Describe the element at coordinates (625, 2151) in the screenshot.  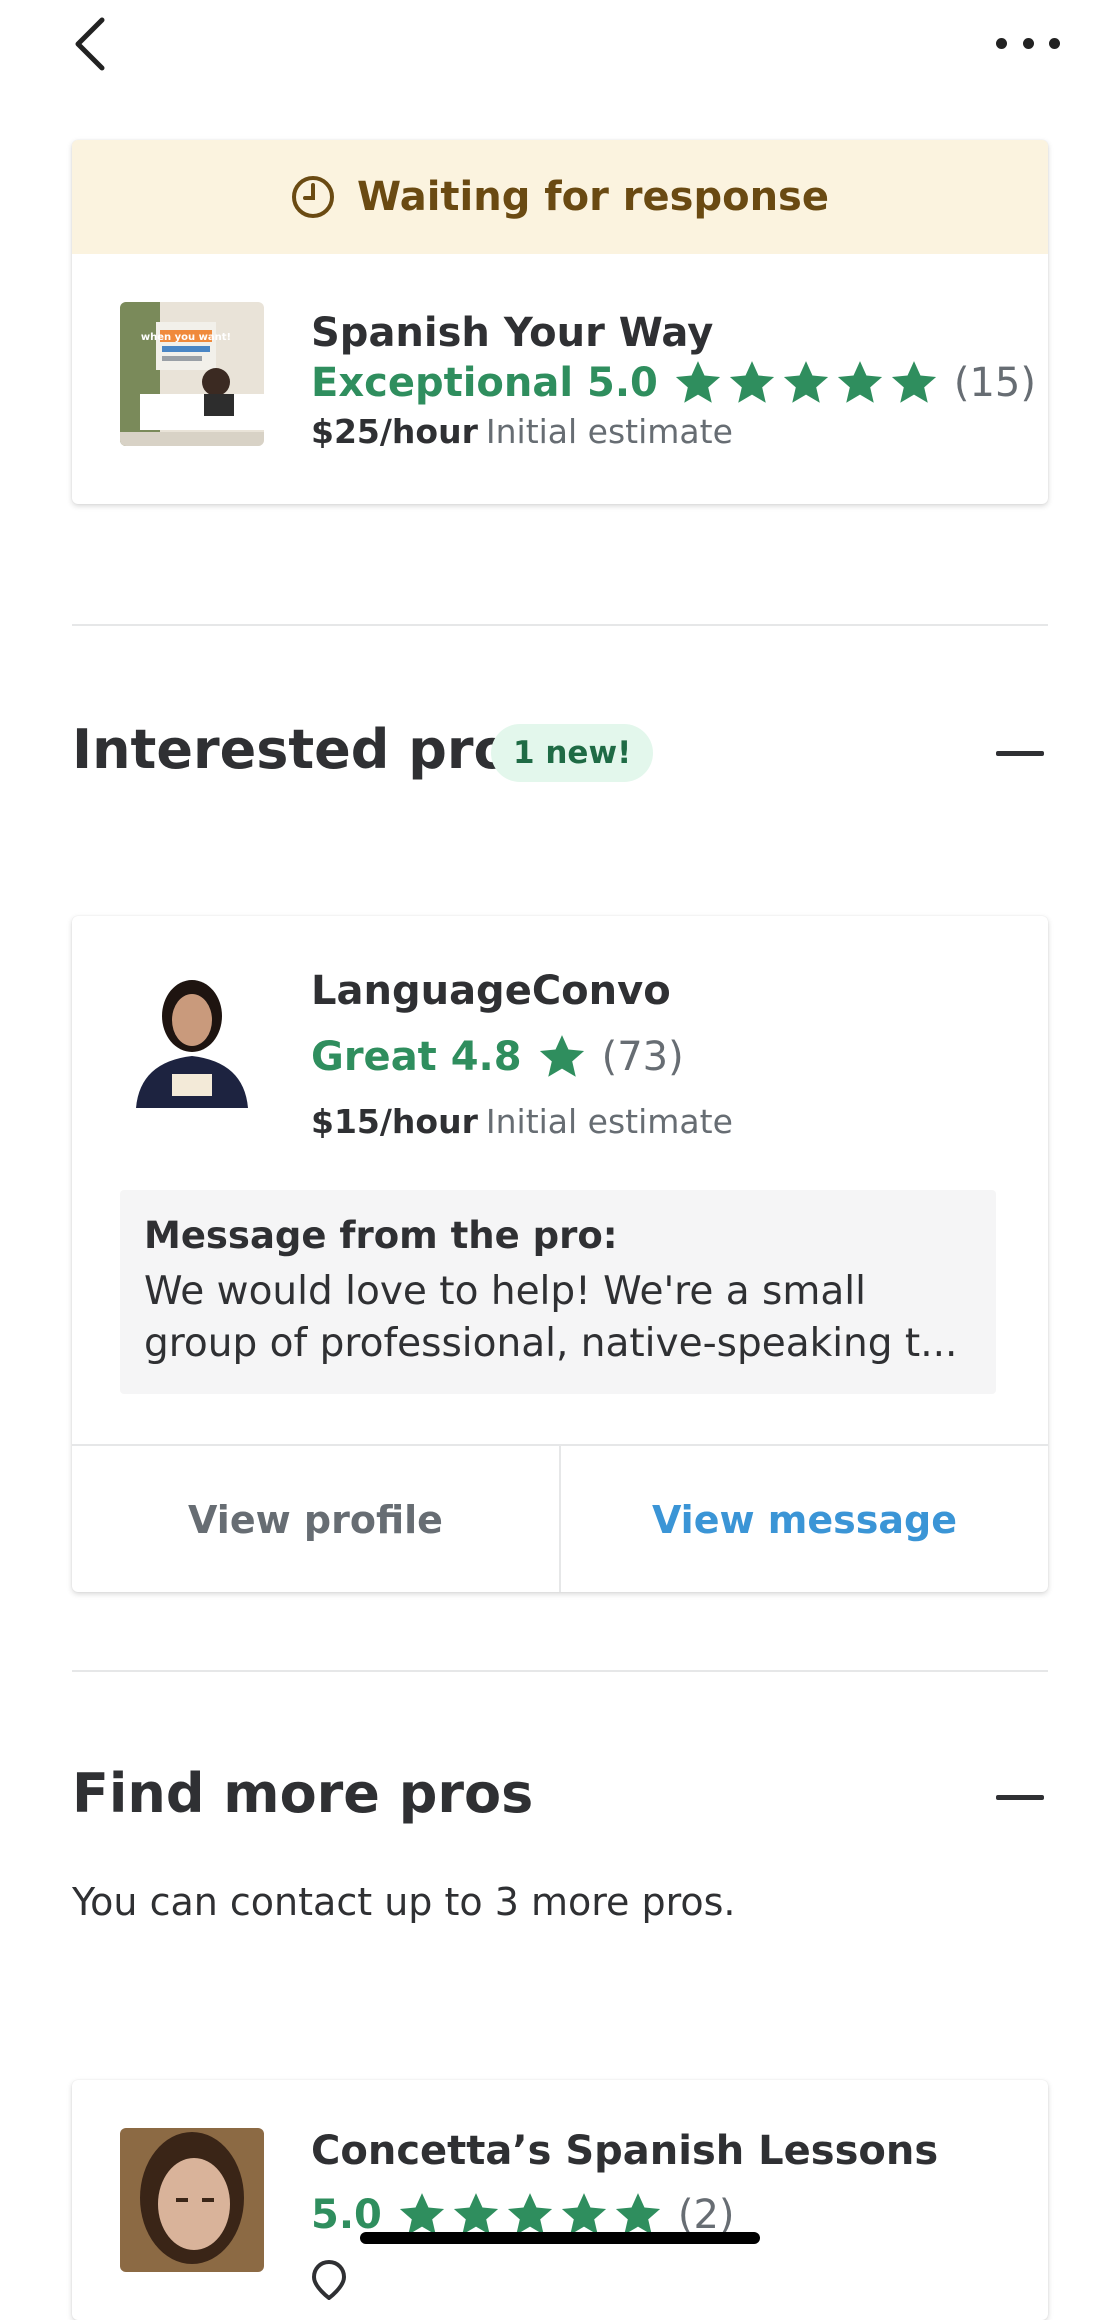
I see `pro-name: Concetta’s Spanish Lessons` at that location.